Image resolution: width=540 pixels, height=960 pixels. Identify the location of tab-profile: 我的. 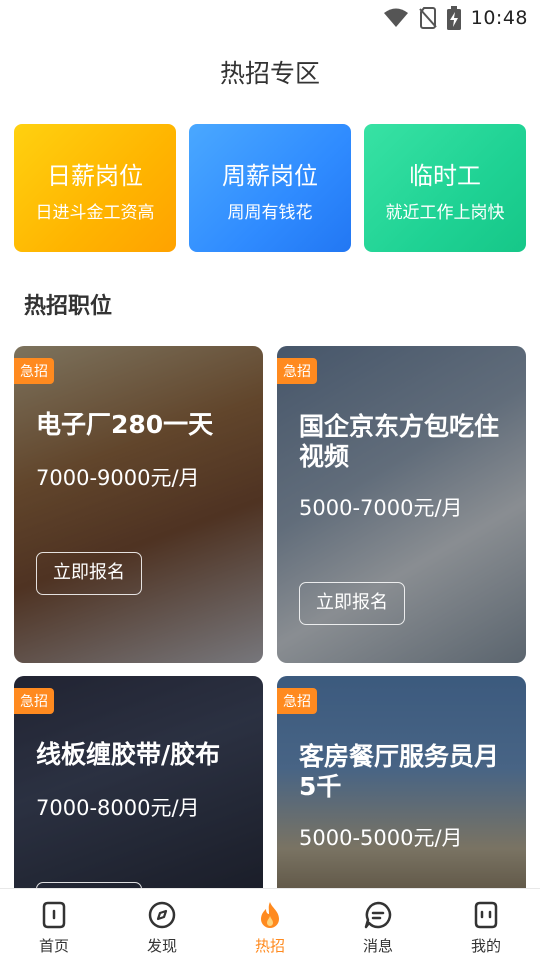
(486, 924).